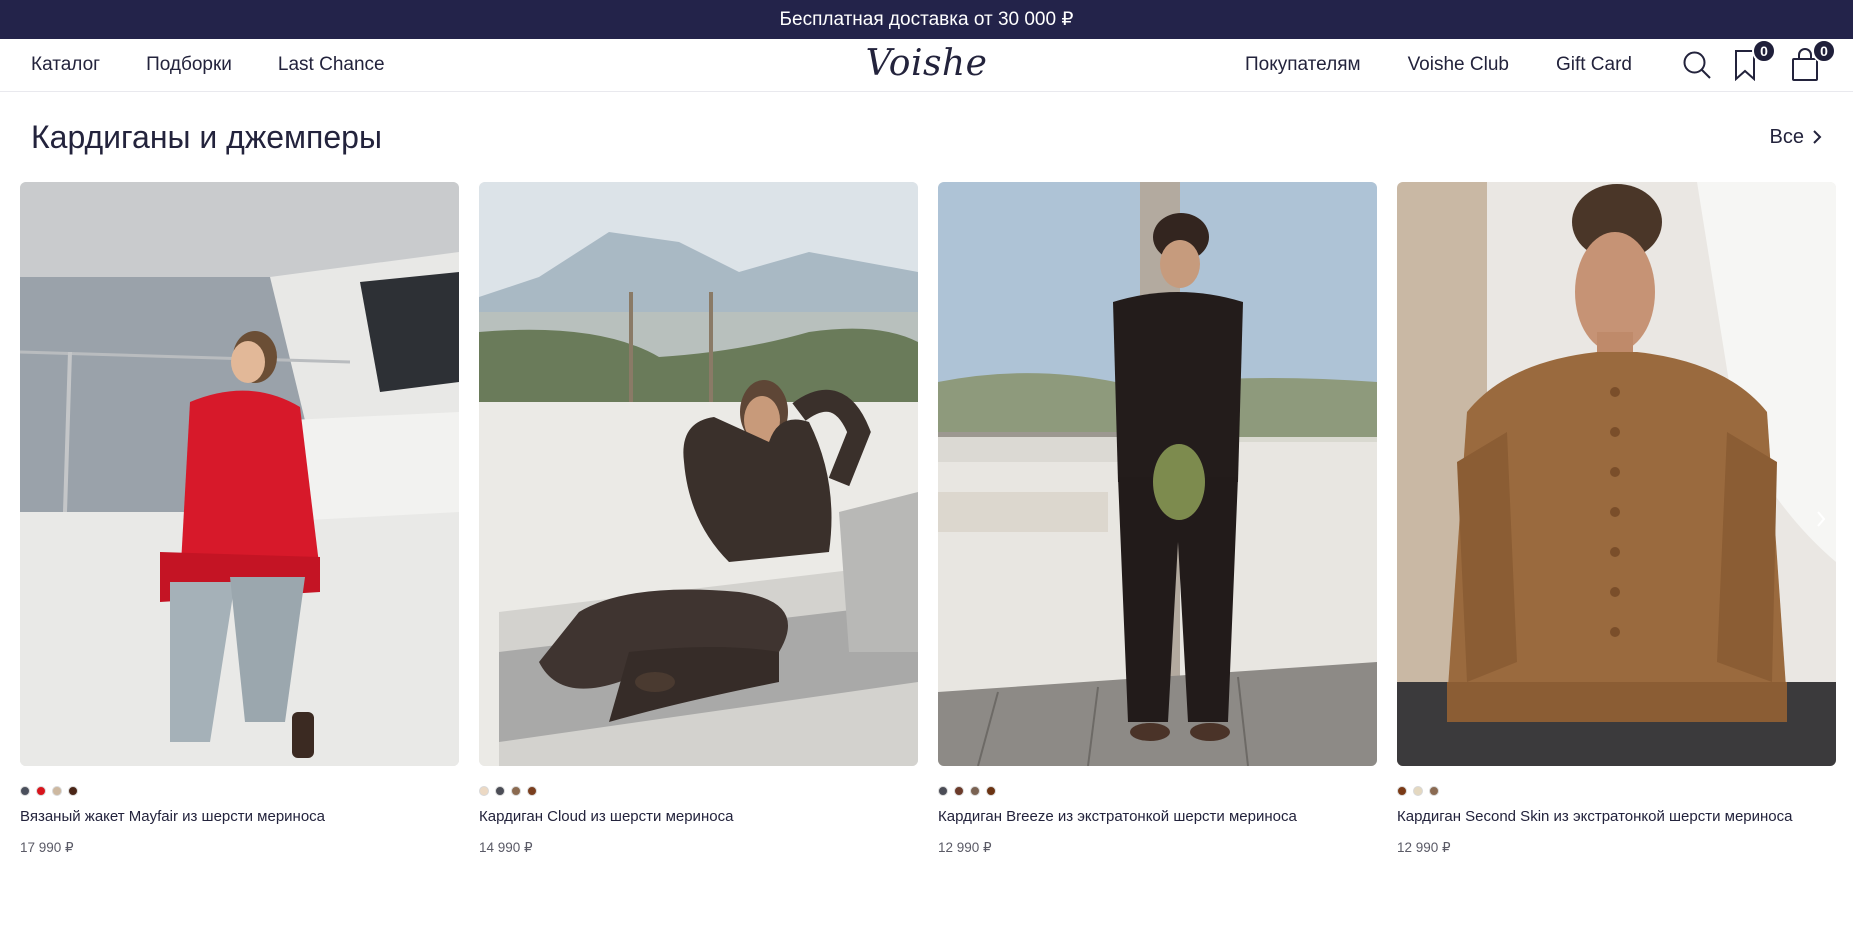  I want to click on promo-banner: Бесплатная доставка от 30 000 ₽, so click(926, 19).